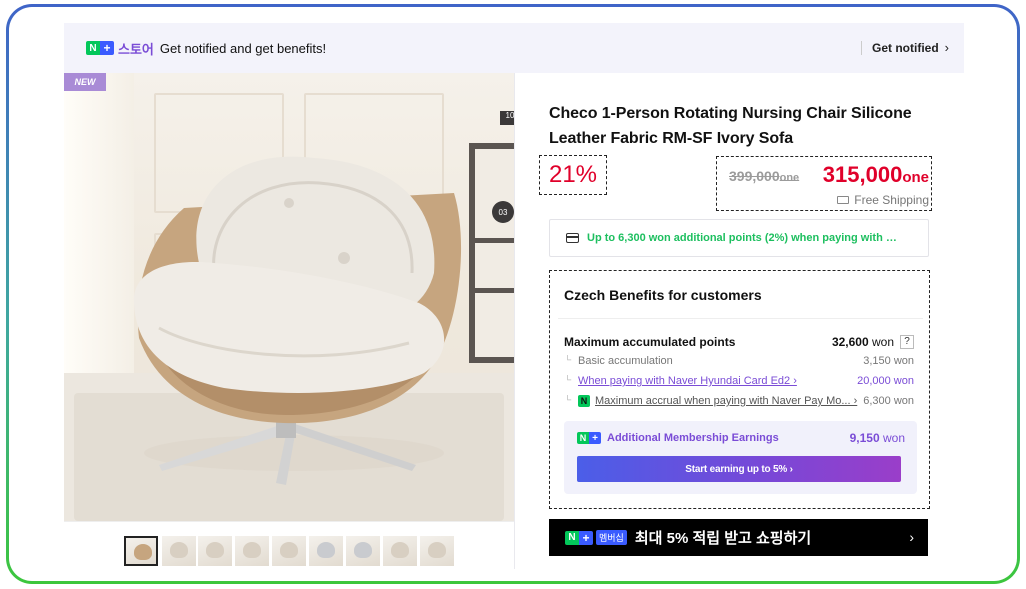  Describe the element at coordinates (891, 200) in the screenshot. I see `shipping-label: Free Shipping` at that location.